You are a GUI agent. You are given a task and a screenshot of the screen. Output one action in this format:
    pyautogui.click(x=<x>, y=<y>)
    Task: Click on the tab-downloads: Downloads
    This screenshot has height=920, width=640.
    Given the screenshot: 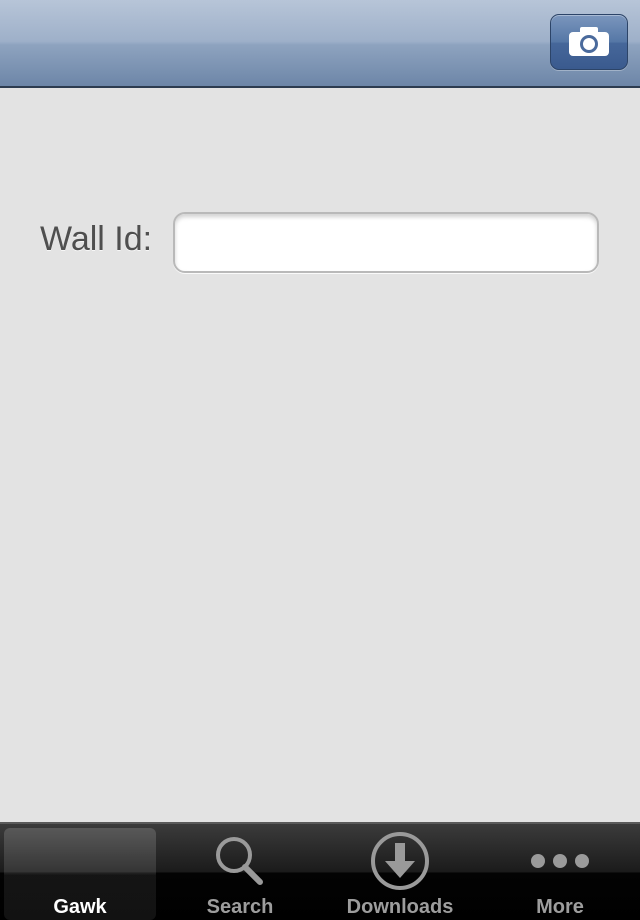 What is the action you would take?
    pyautogui.click(x=400, y=874)
    